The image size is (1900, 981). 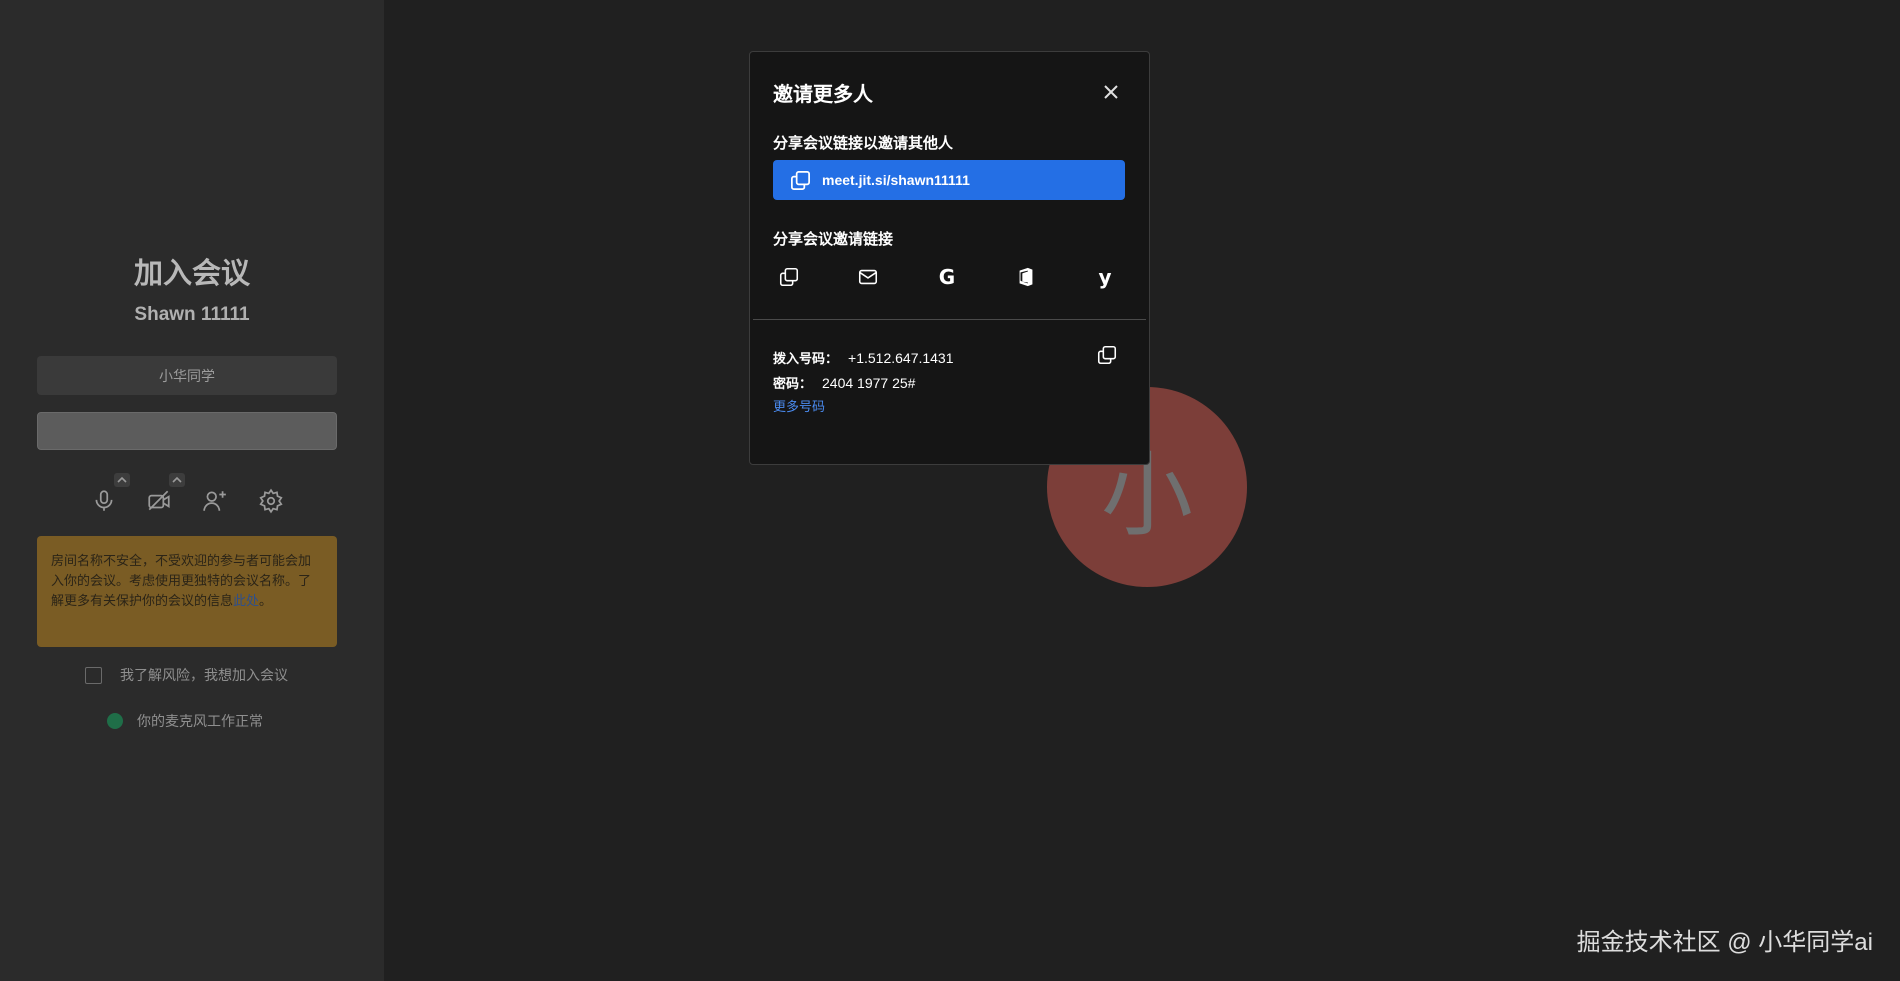 What do you see at coordinates (799, 405) in the screenshot?
I see `more-numbers-link: 更多号码` at bounding box center [799, 405].